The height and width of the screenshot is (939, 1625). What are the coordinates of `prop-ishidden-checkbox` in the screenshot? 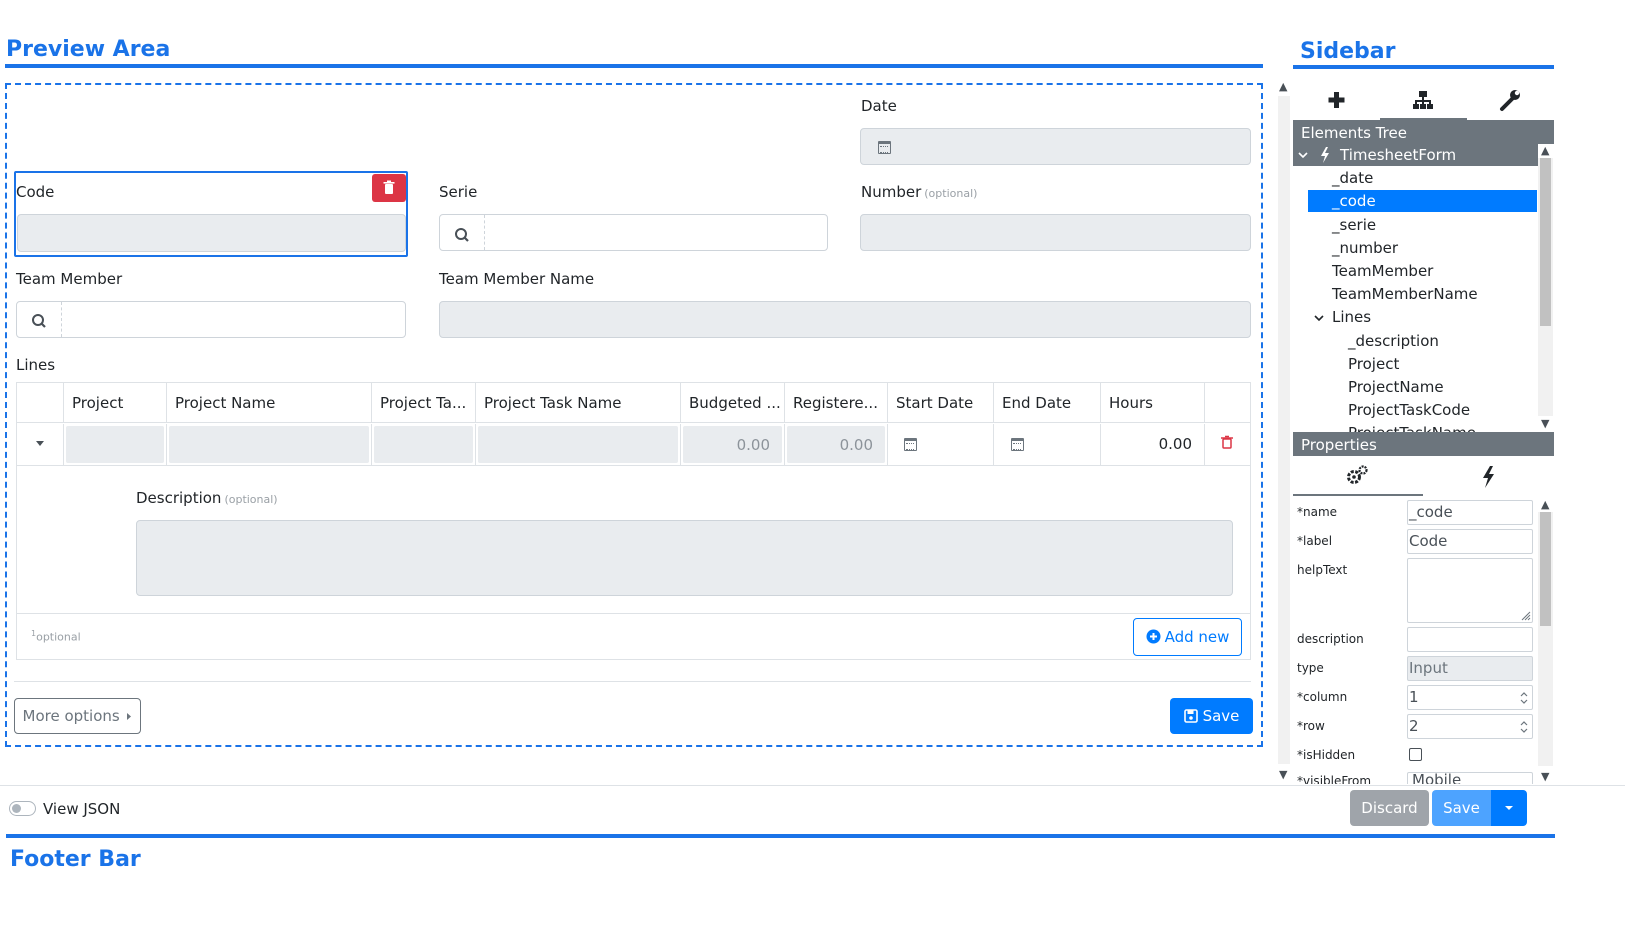 It's located at (1415, 754).